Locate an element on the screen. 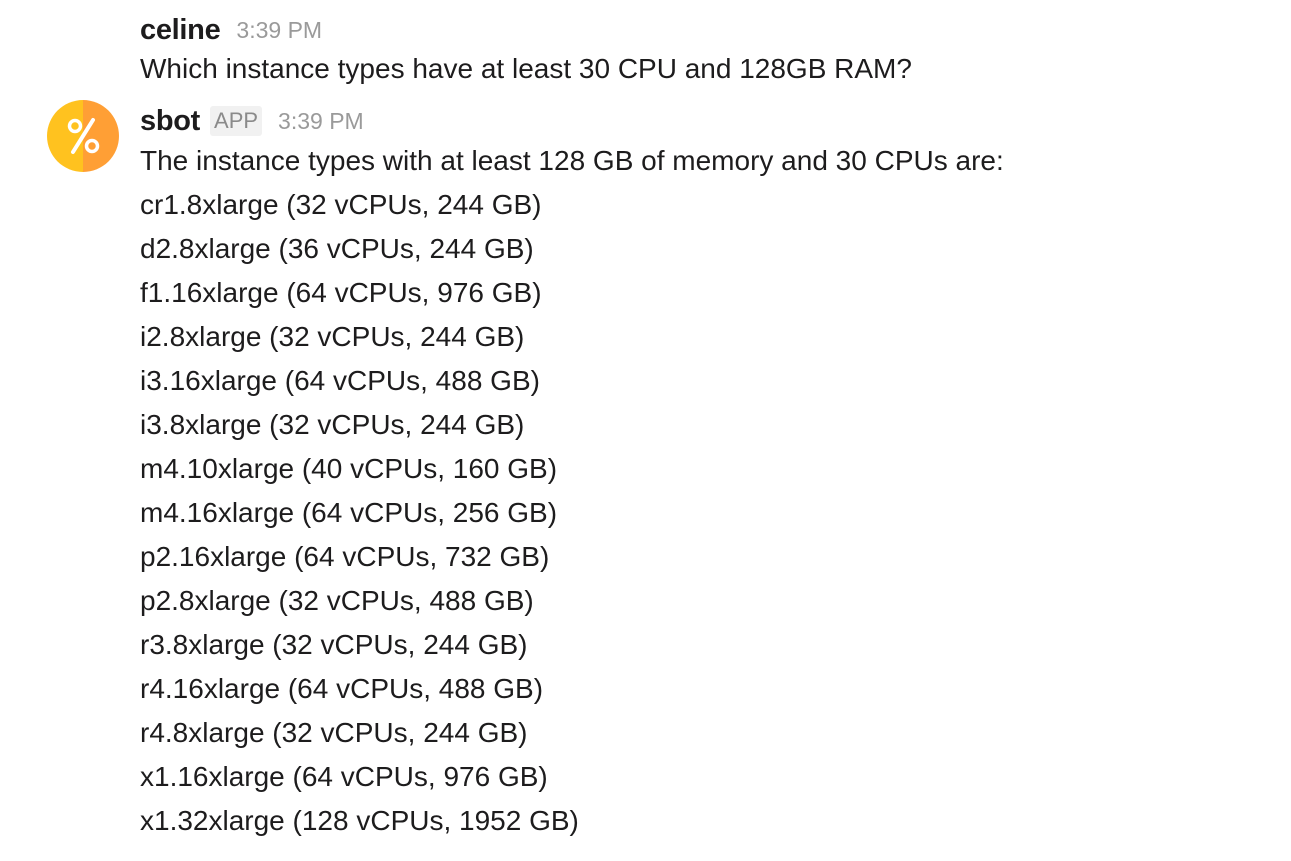  instance-line: x1.16xlarge (64 vCPUs, 976 GB) is located at coordinates (344, 776).